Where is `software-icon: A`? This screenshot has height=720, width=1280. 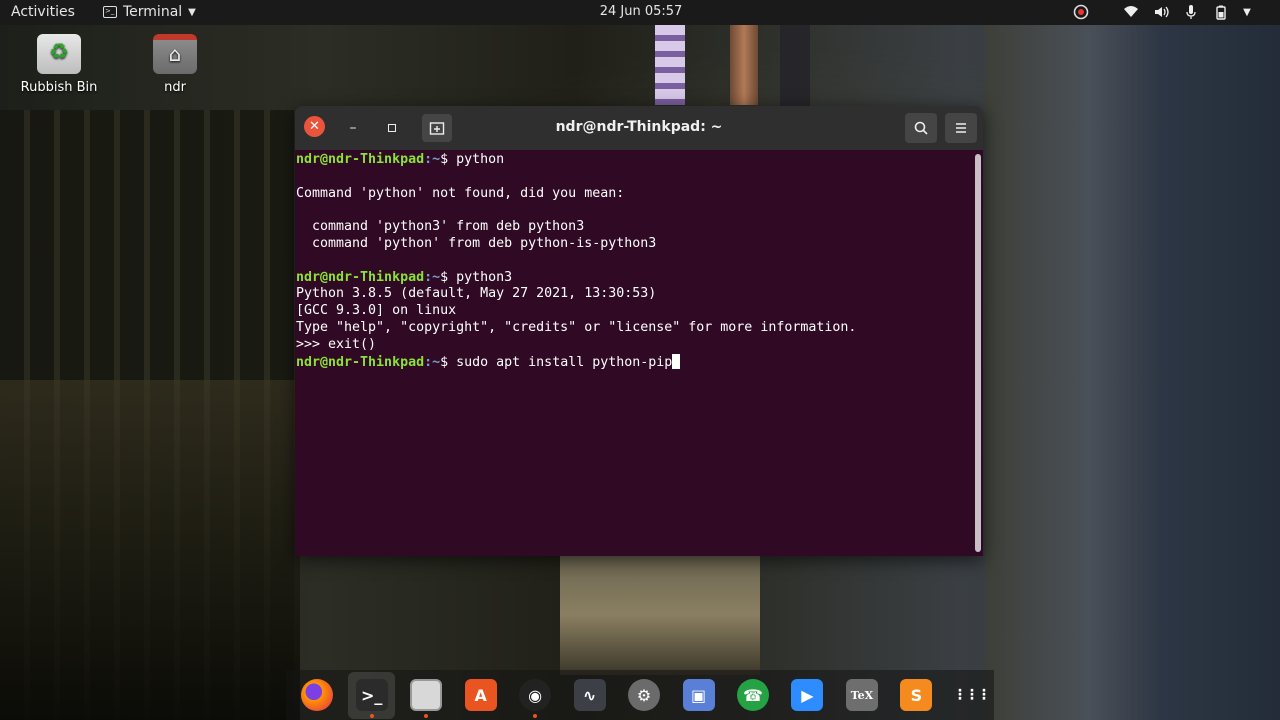
software-icon: A is located at coordinates (480, 695).